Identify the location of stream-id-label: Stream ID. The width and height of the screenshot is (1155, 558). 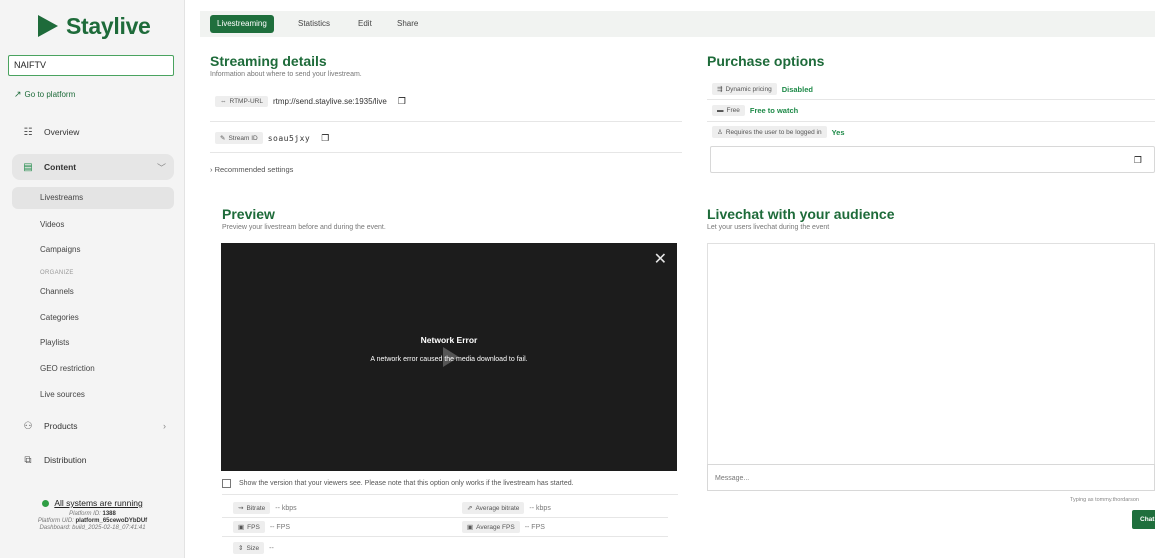
(243, 138).